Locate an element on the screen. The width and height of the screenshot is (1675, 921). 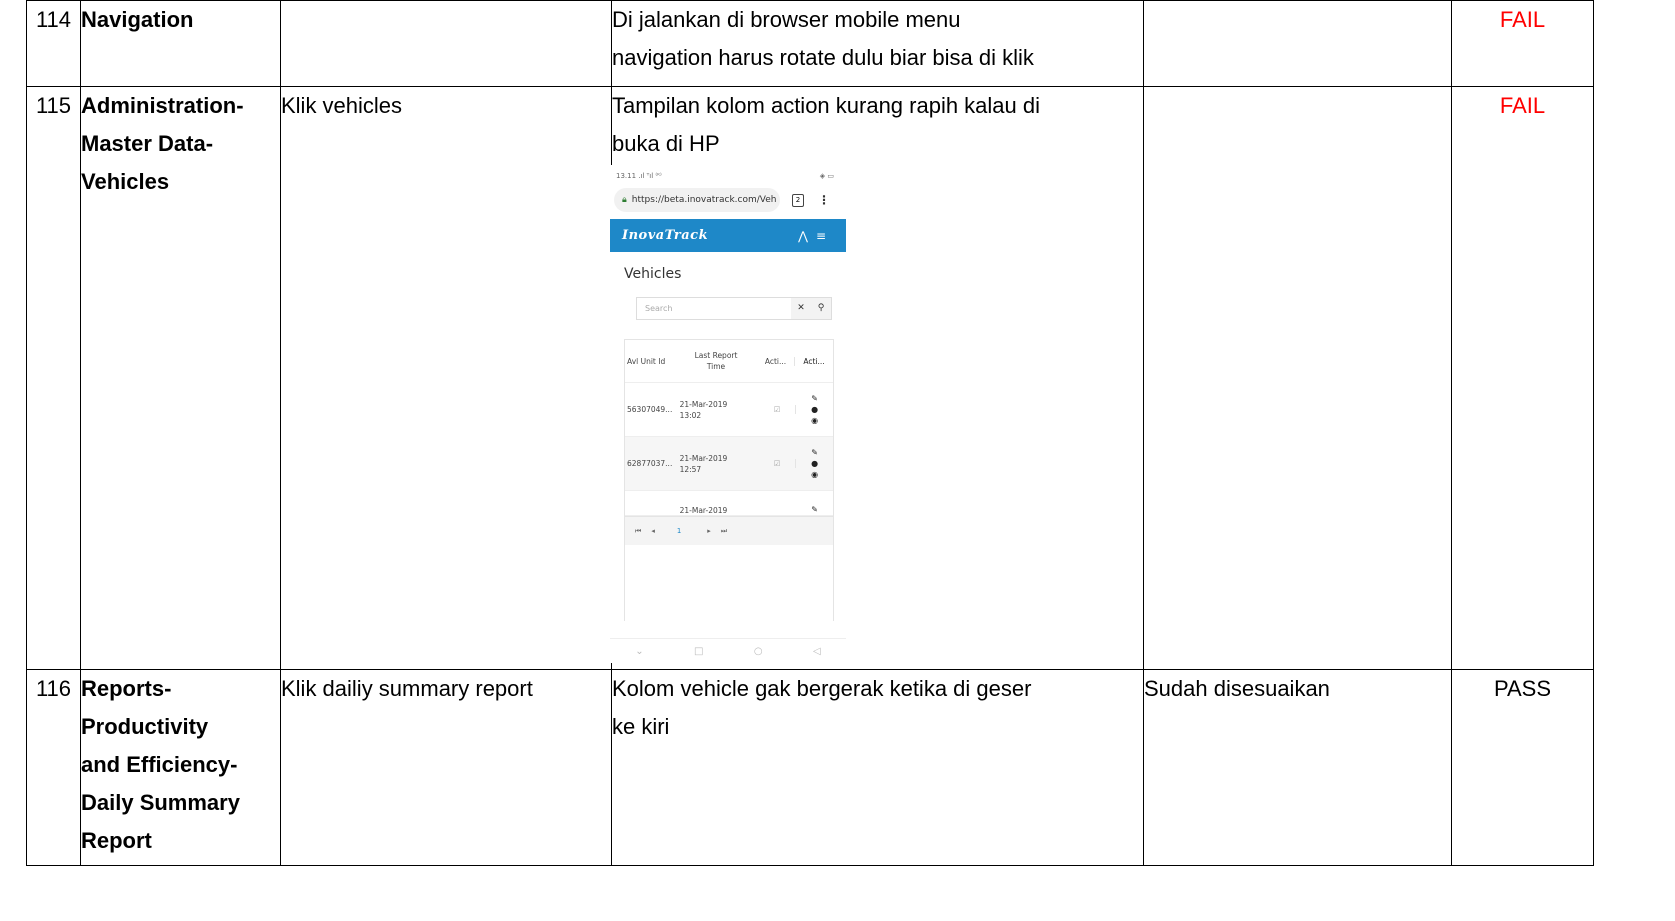
module-line: and Efficiency- is located at coordinates (159, 764).